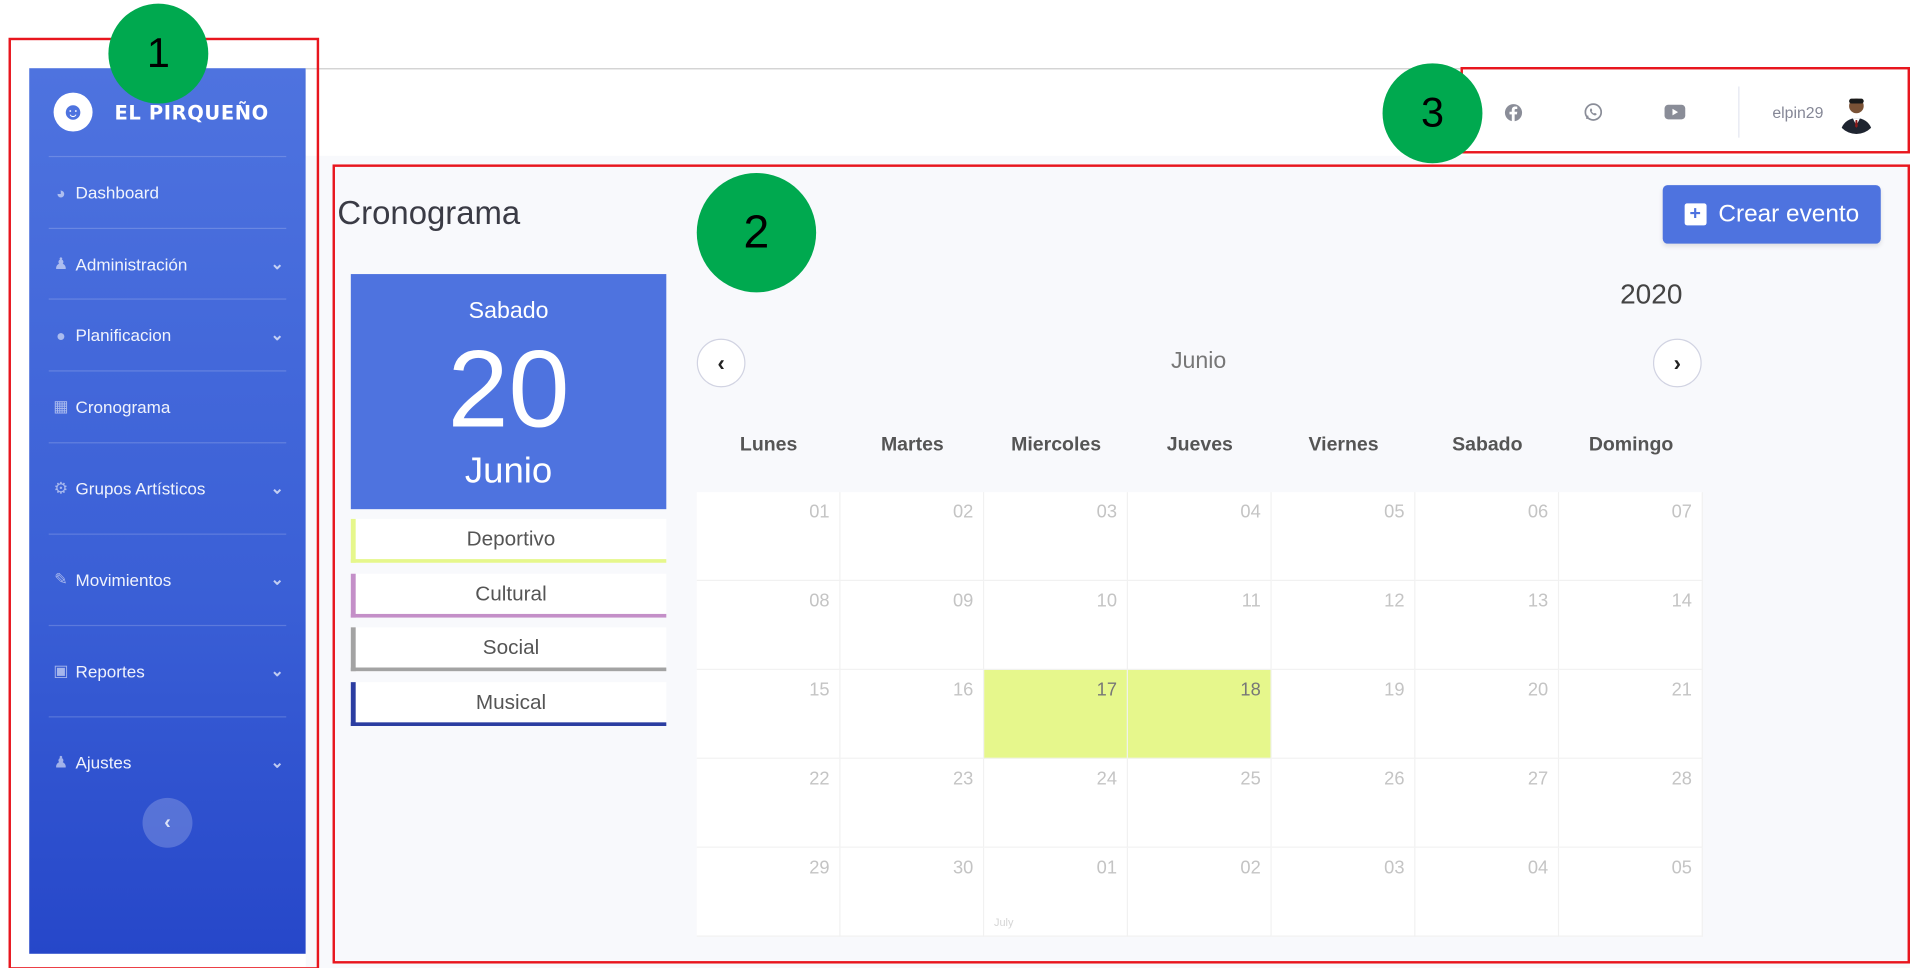 This screenshot has width=1910, height=968. Describe the element at coordinates (167, 671) in the screenshot. I see `sidebar-item: ▣ Reportes ⌄` at that location.